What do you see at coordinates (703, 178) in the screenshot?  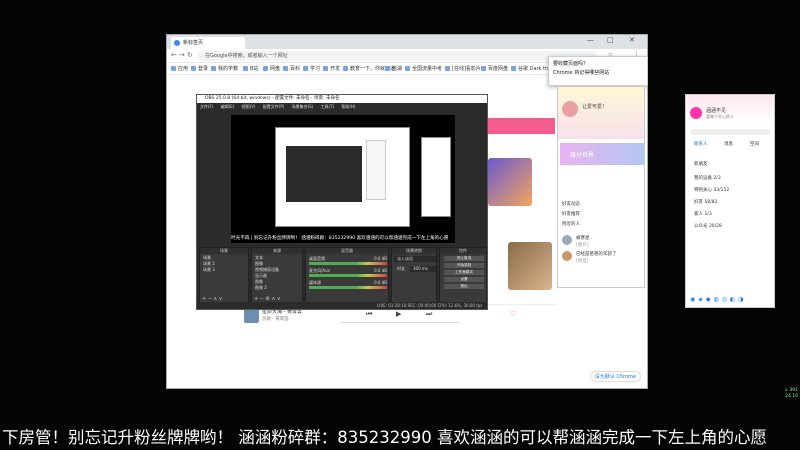 I see `group-label: 我的设备` at bounding box center [703, 178].